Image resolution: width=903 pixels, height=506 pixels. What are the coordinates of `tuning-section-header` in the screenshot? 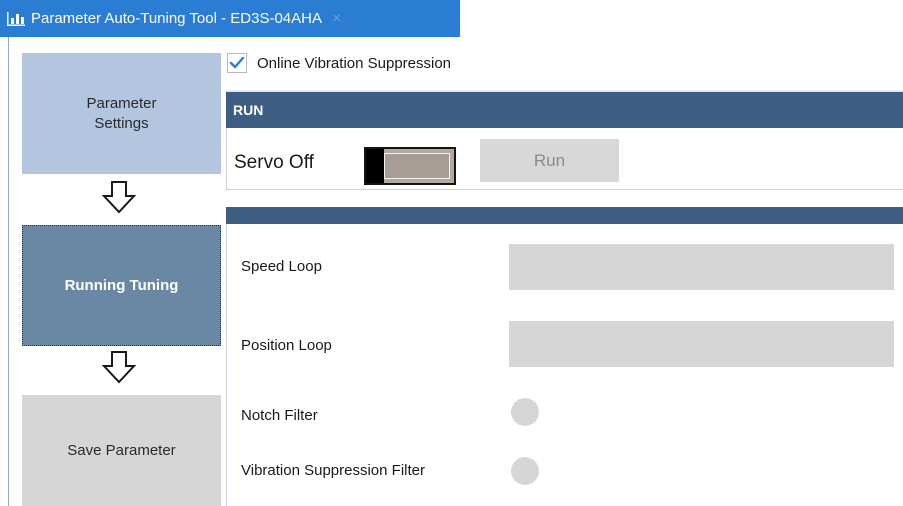 It's located at (564, 215).